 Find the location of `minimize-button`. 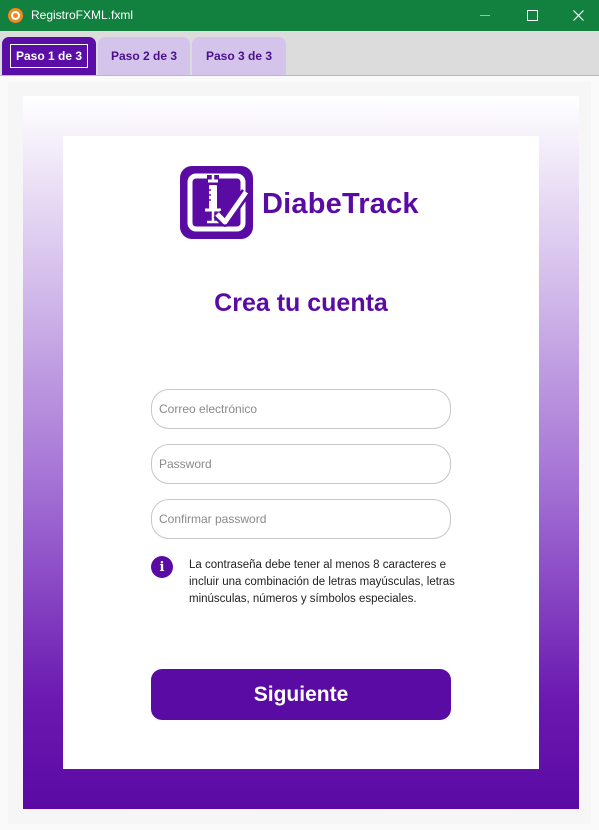

minimize-button is located at coordinates (485, 15).